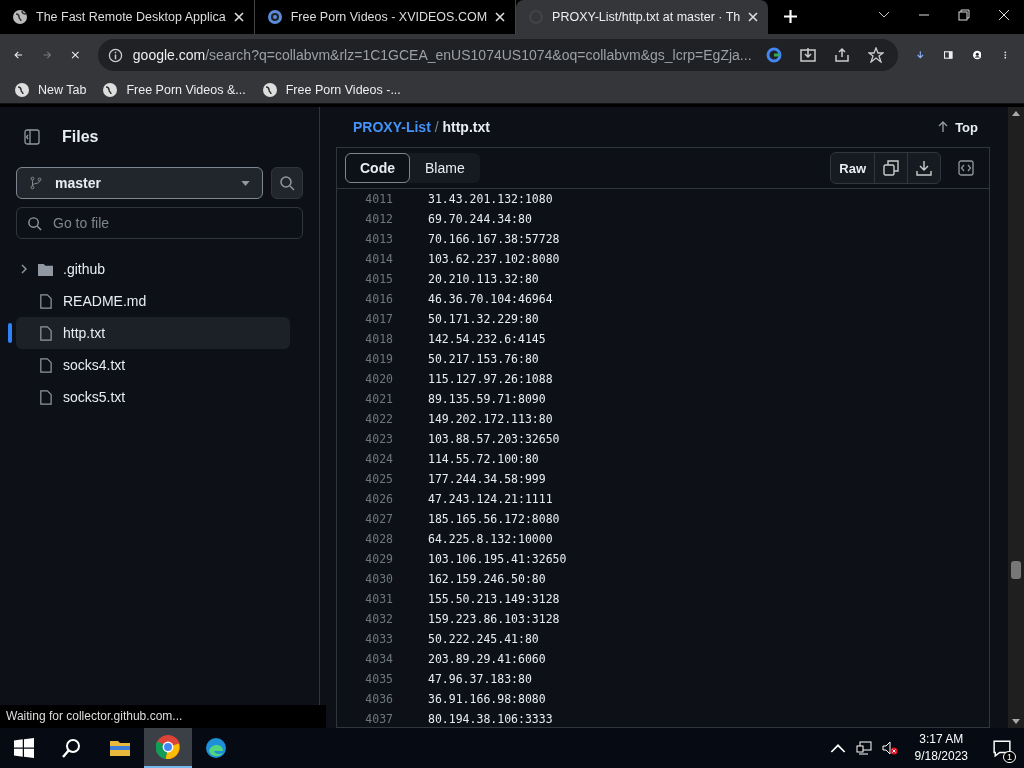 The width and height of the screenshot is (1024, 768). What do you see at coordinates (480, 679) in the screenshot?
I see `code-line: 47.96.37.183:80` at bounding box center [480, 679].